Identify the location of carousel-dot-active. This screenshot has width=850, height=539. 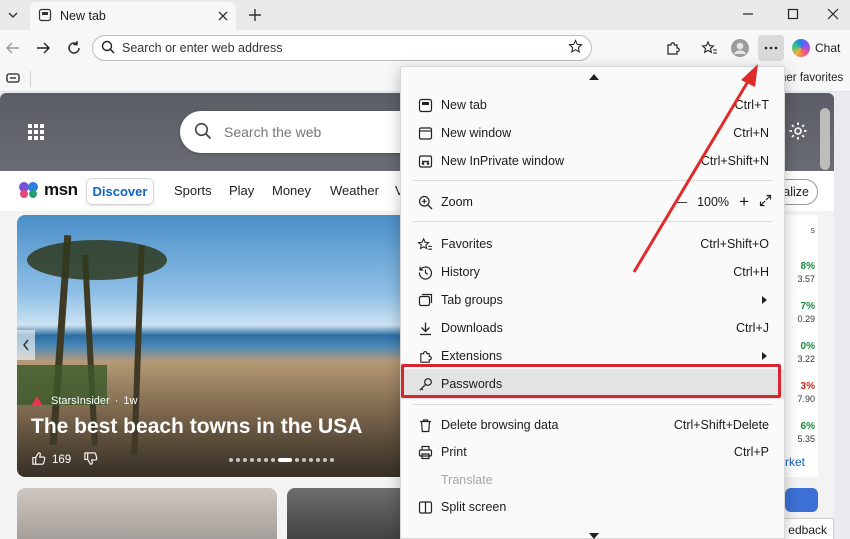
(285, 460).